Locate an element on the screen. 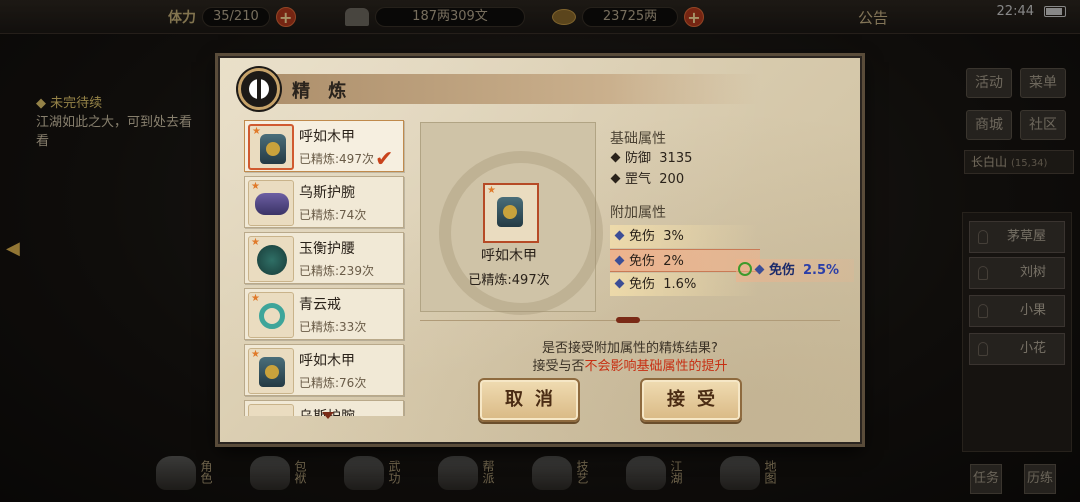  confirm-note: 接受与否不会影响基础属性的提升 is located at coordinates (630, 364).